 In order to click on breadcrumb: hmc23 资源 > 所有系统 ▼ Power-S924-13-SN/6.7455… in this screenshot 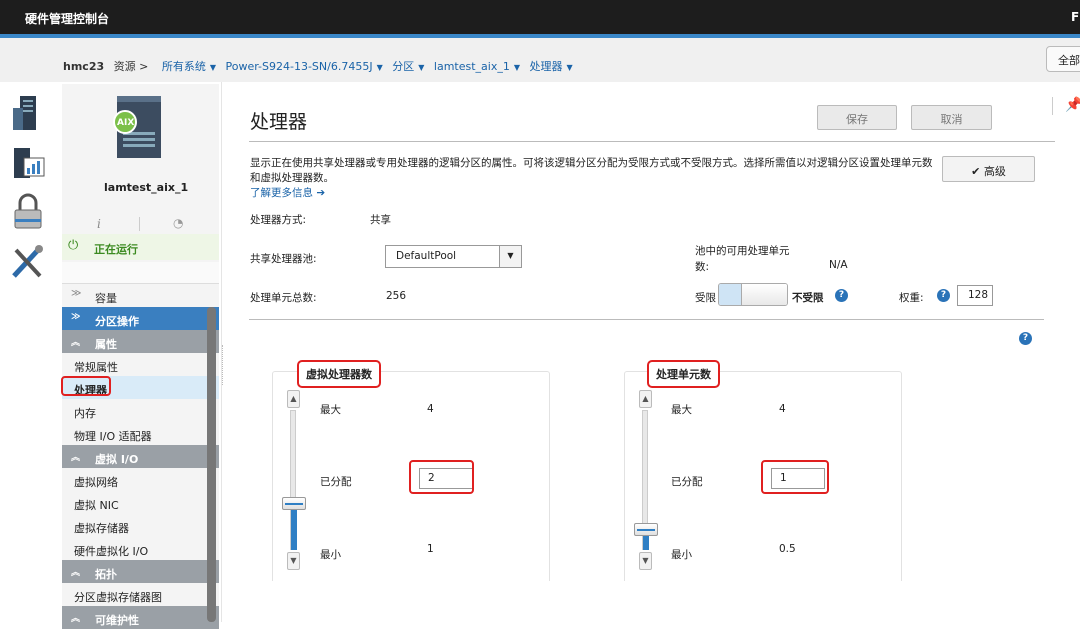, I will do `click(321, 66)`.